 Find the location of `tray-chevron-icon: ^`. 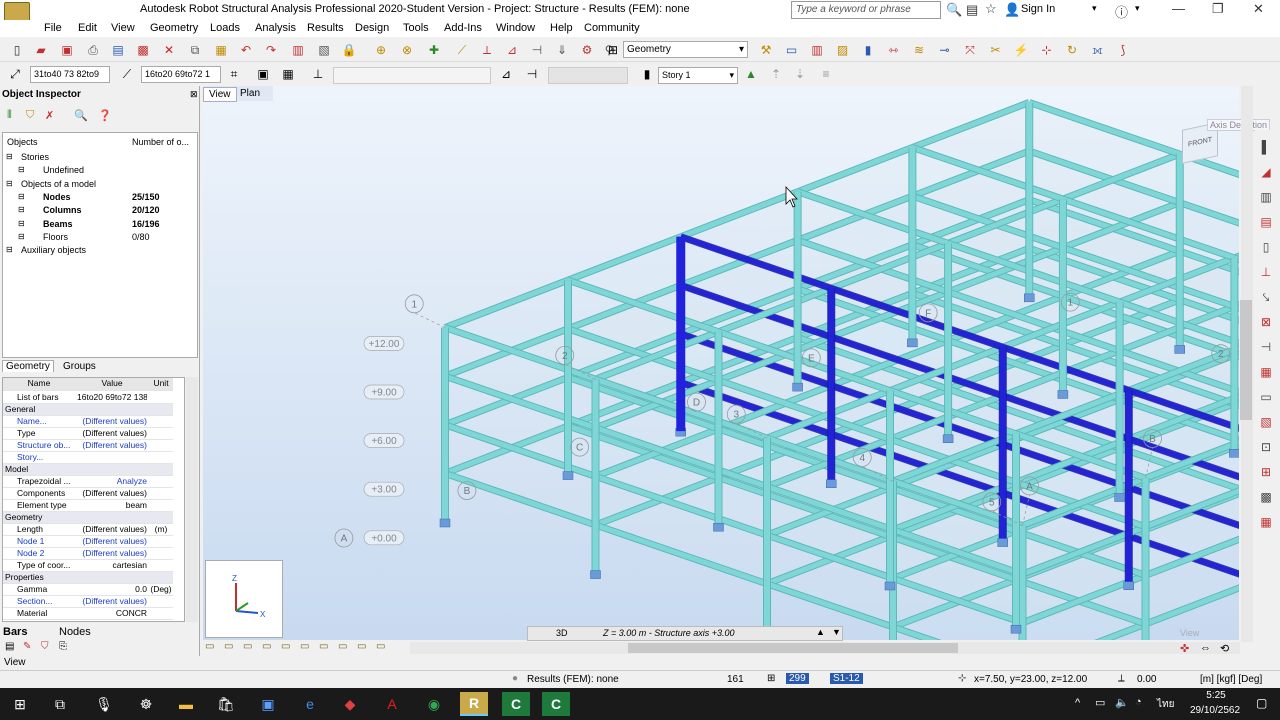

tray-chevron-icon: ^ is located at coordinates (1077, 703).